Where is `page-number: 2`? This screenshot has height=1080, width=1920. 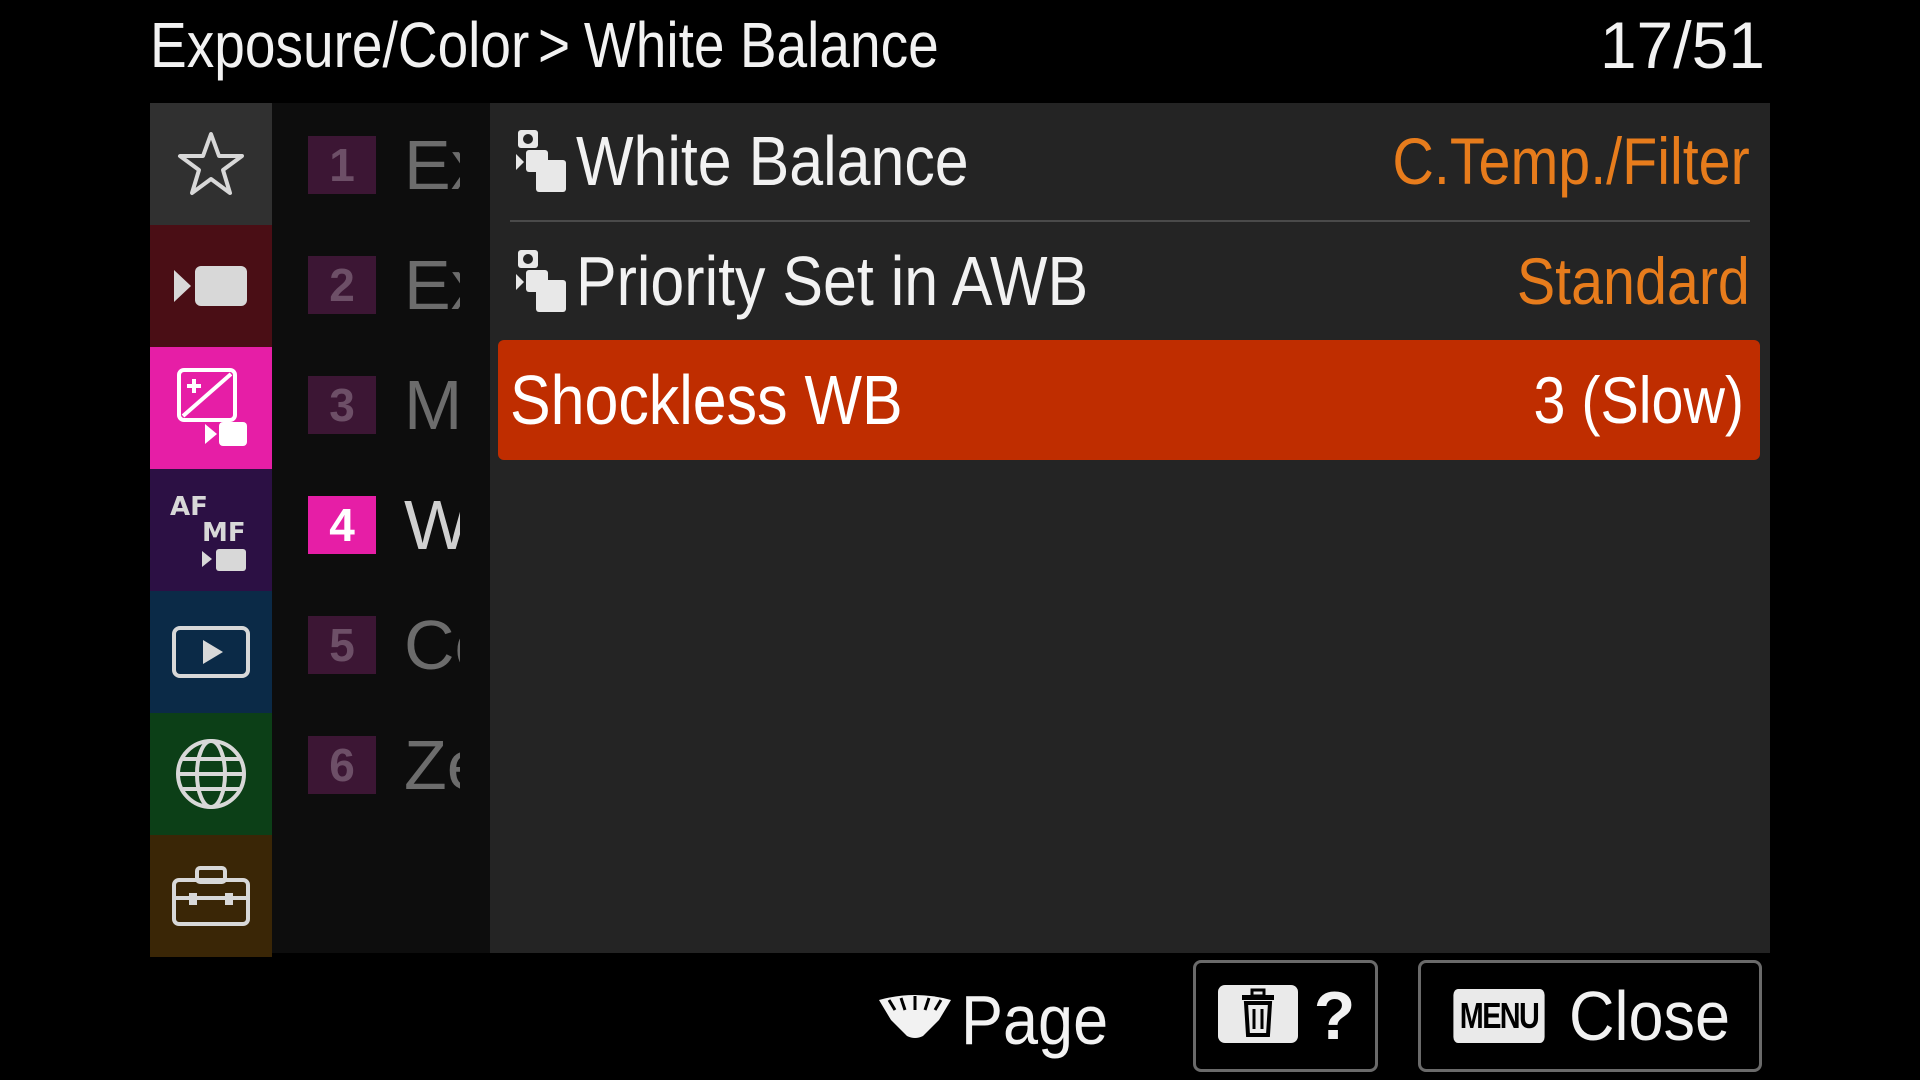 page-number: 2 is located at coordinates (342, 285).